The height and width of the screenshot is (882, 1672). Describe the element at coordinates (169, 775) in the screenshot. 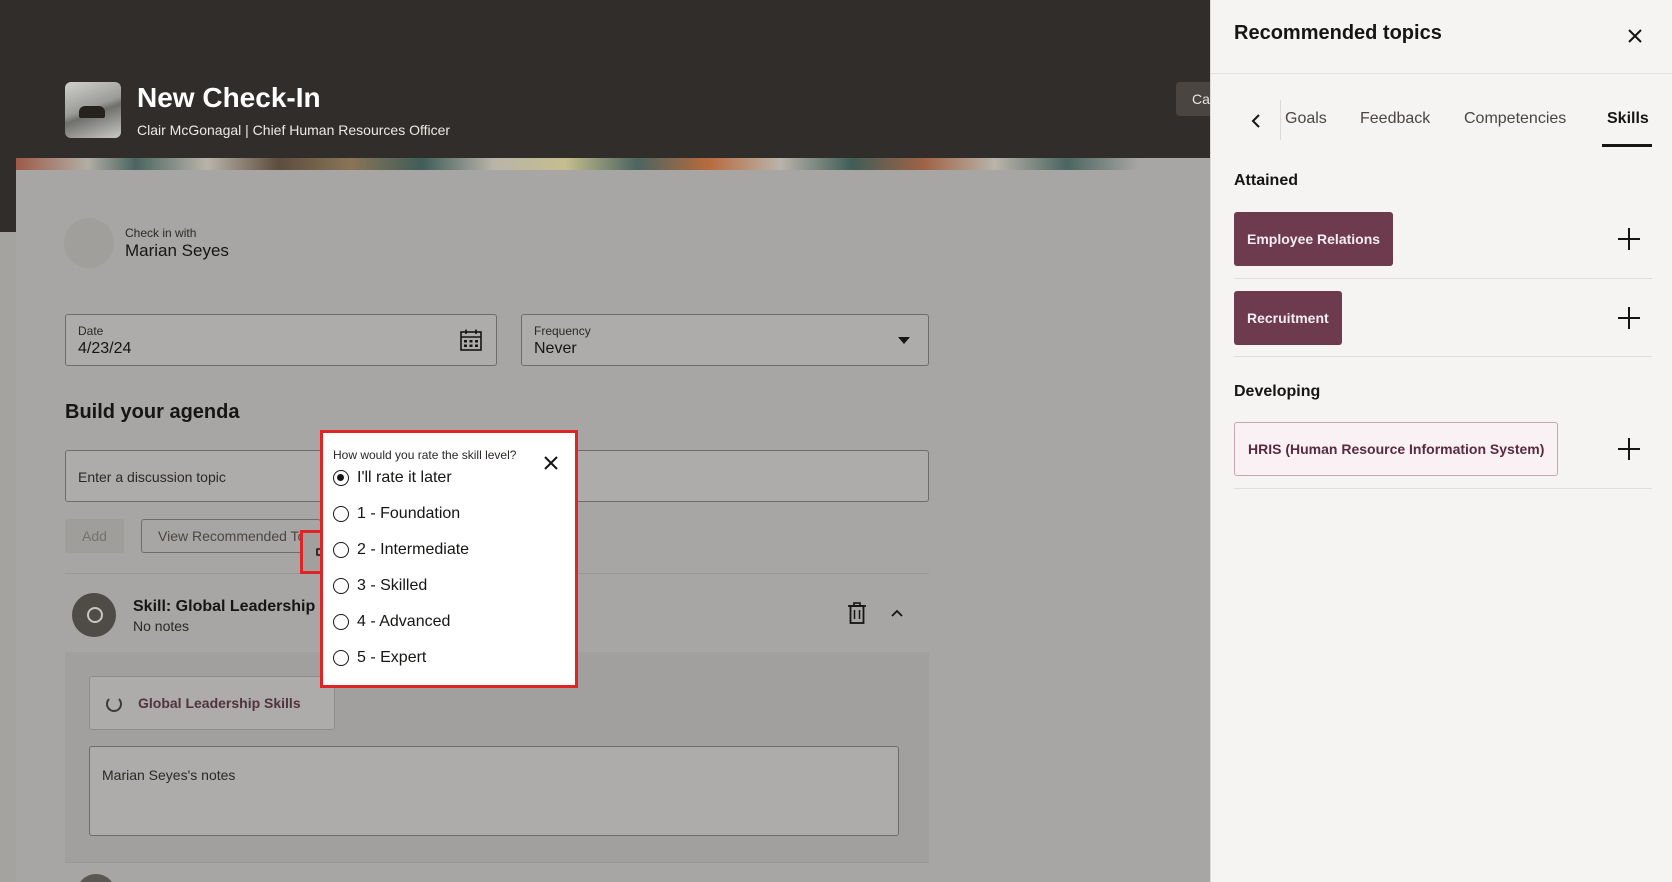

I see `notes-placeholder: Marian Seyes's notes` at that location.